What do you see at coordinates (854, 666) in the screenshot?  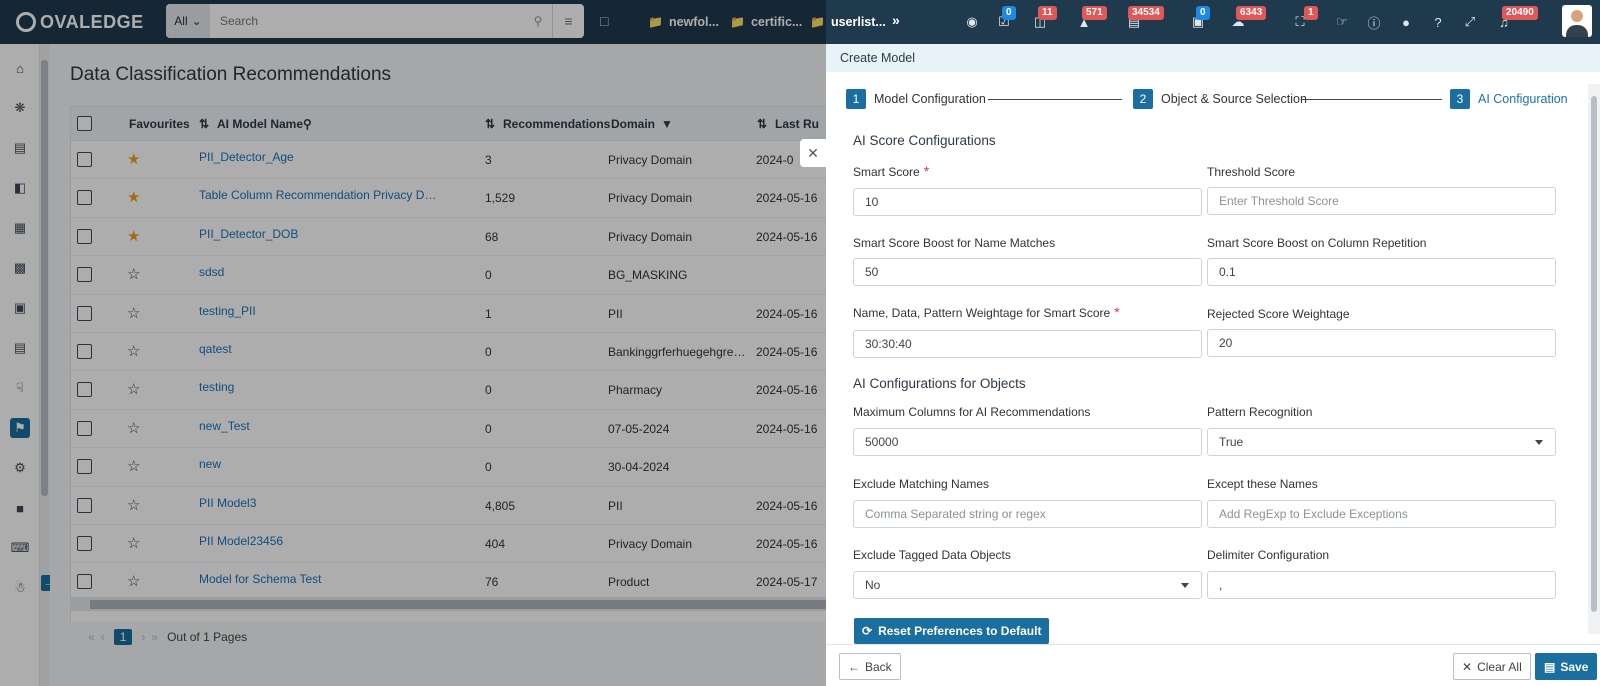 I see `arrow-left-icon: ←` at bounding box center [854, 666].